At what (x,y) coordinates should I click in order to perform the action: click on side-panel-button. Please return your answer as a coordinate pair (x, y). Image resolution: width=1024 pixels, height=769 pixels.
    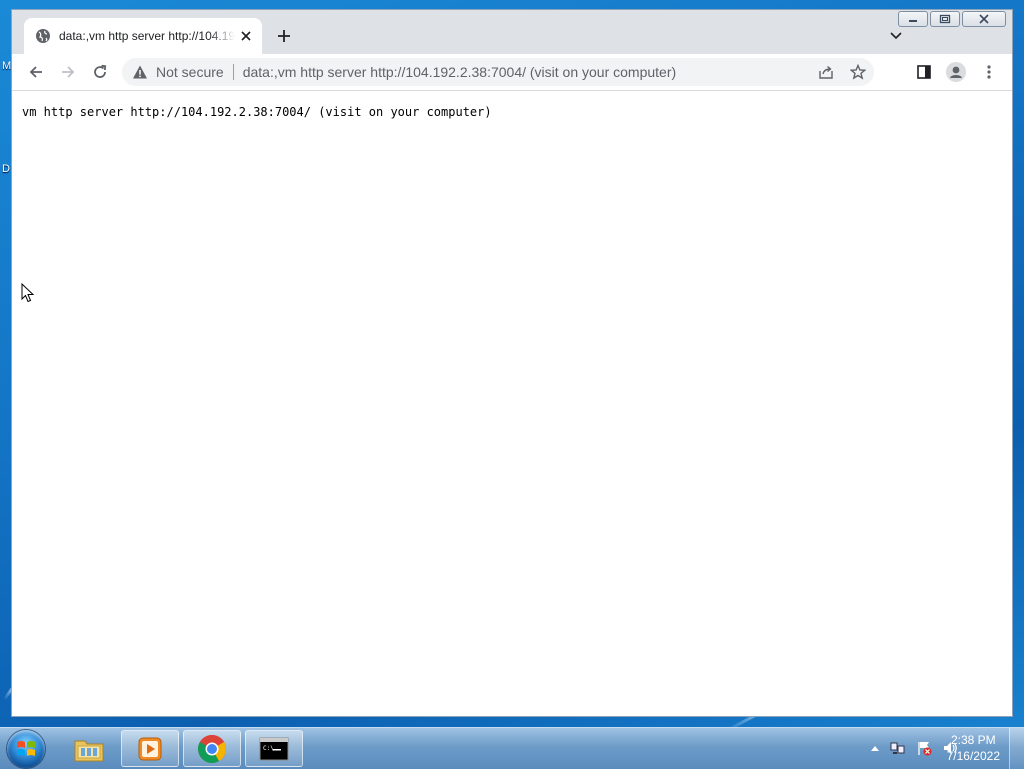
    Looking at the image, I should click on (924, 72).